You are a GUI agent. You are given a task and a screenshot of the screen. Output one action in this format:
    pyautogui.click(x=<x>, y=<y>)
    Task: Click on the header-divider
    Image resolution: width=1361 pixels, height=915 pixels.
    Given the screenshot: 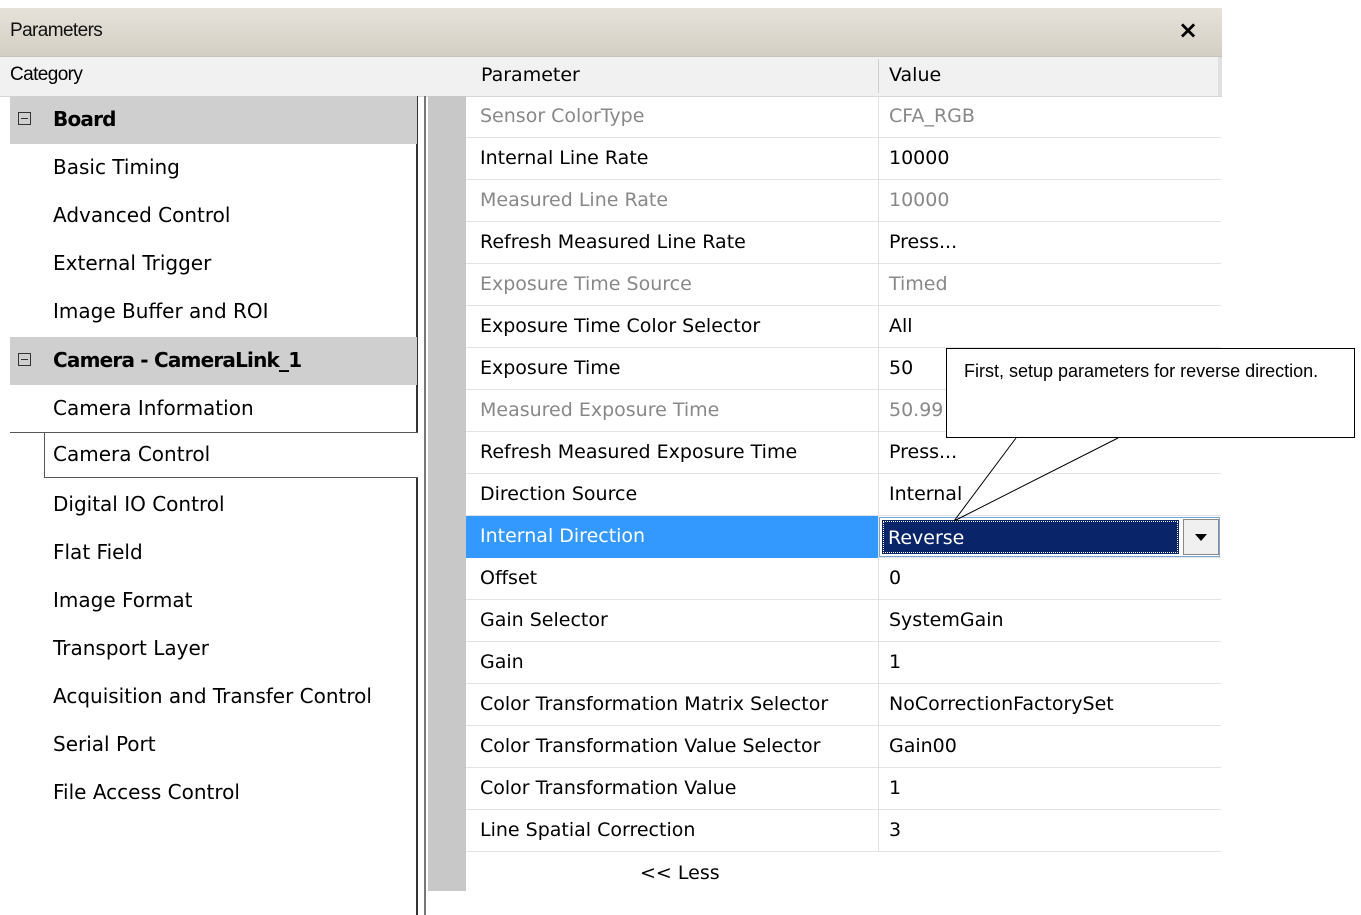 What is the action you would take?
    pyautogui.click(x=878, y=76)
    